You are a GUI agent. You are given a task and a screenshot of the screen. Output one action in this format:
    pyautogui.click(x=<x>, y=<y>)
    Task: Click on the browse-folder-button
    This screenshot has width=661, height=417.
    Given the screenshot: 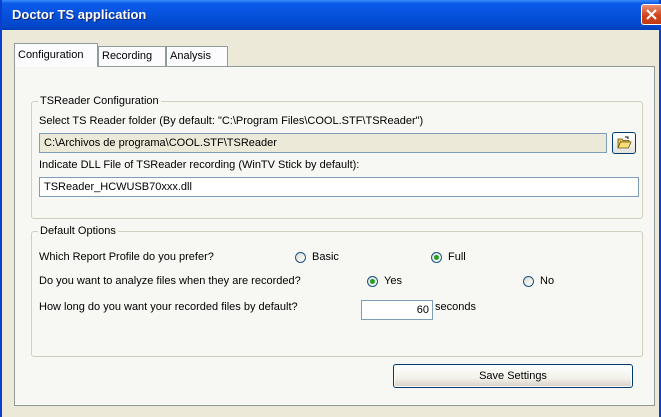 What is the action you would take?
    pyautogui.click(x=624, y=143)
    